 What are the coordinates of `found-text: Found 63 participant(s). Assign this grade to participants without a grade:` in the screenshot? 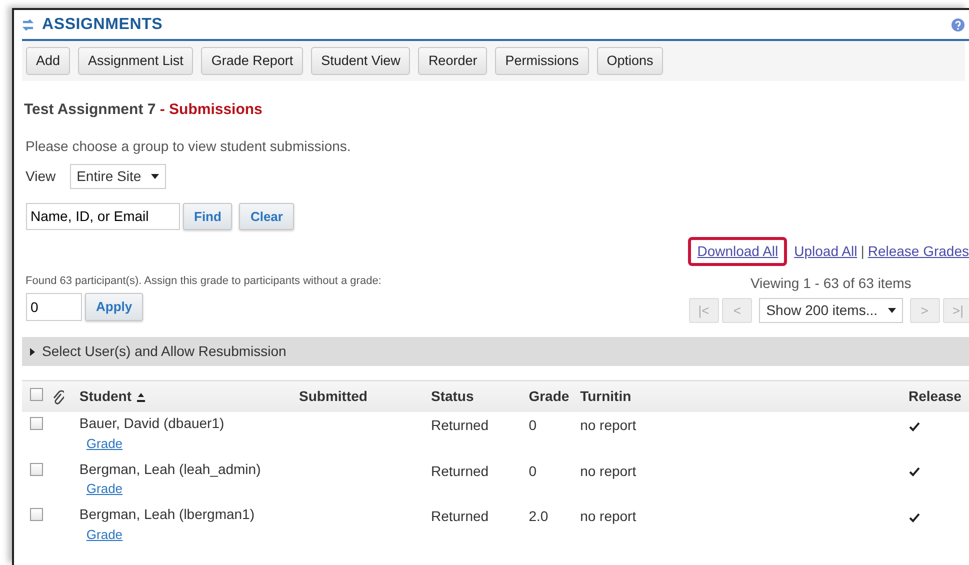 It's located at (204, 282).